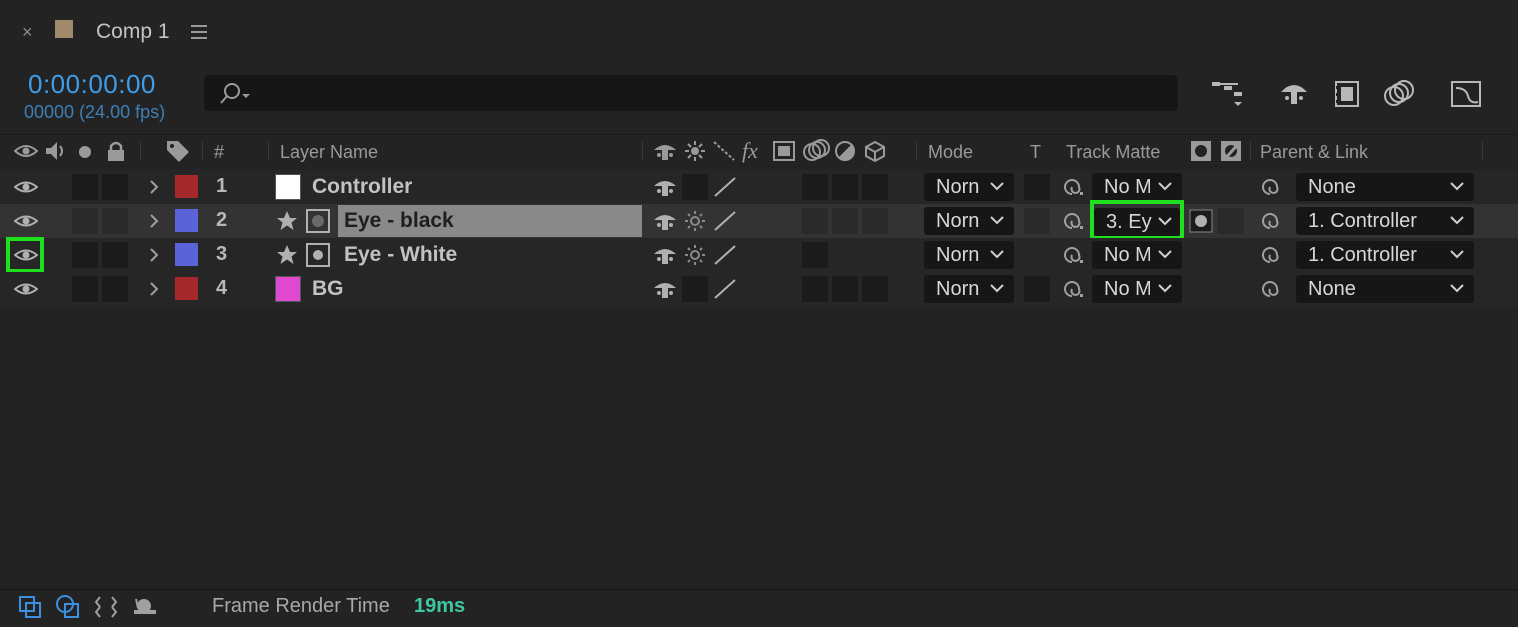 This screenshot has height=627, width=1518. Describe the element at coordinates (92, 84) in the screenshot. I see `current-time-display: 0:00:00:00` at that location.